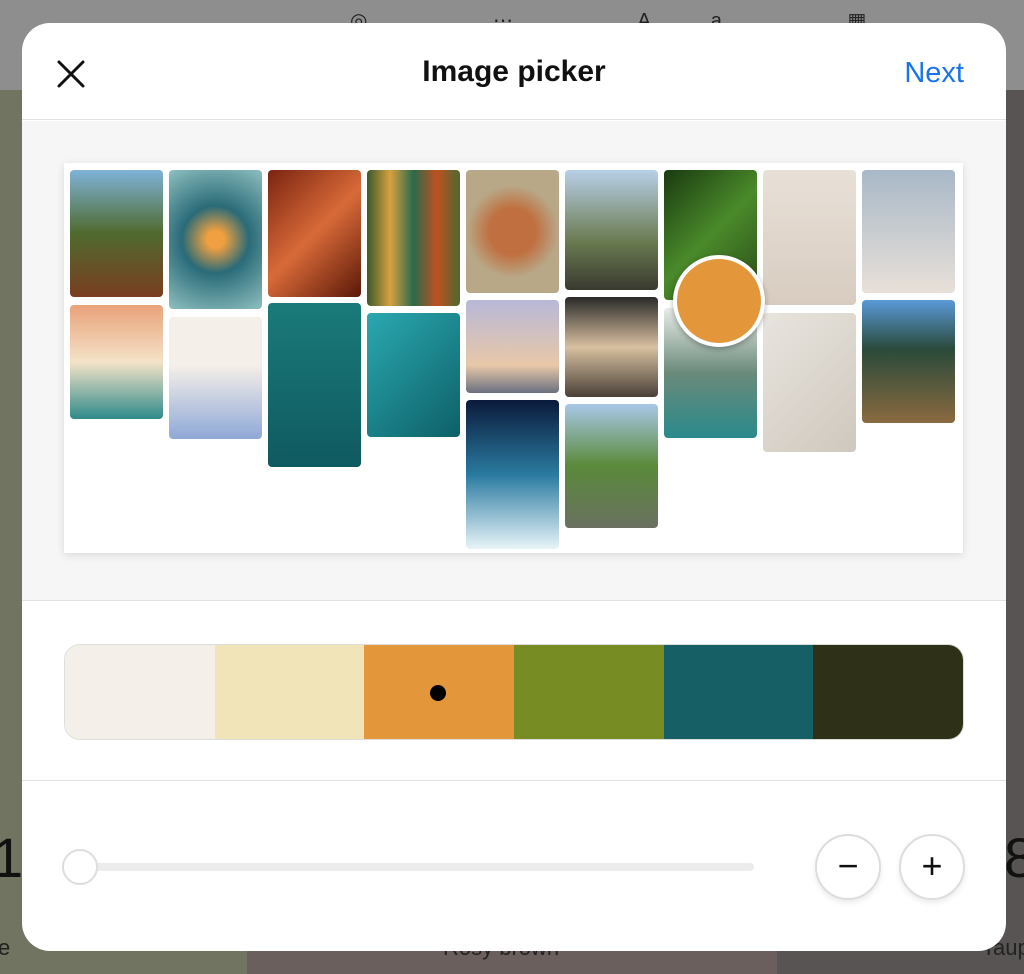  Describe the element at coordinates (5, 947) in the screenshot. I see `bg-label-left: e` at that location.